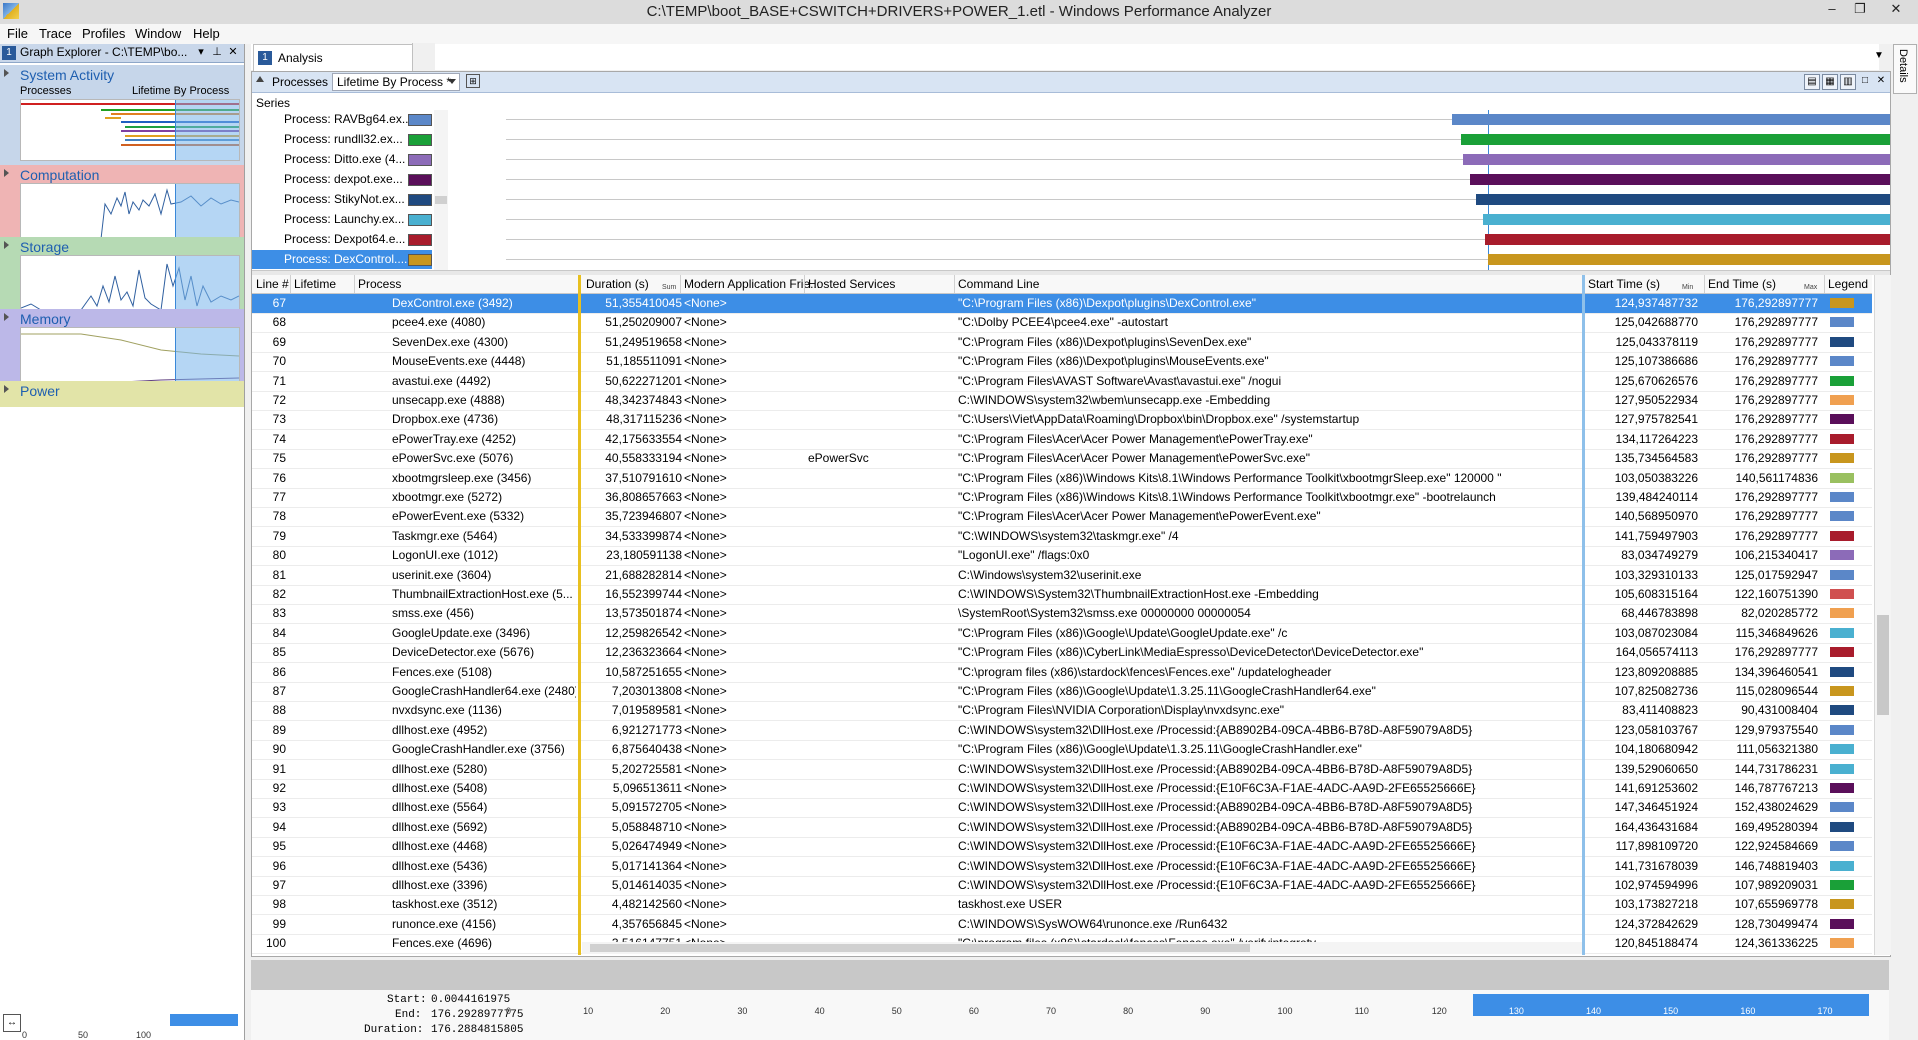  What do you see at coordinates (130, 284) in the screenshot?
I see `storage-thumbnail` at bounding box center [130, 284].